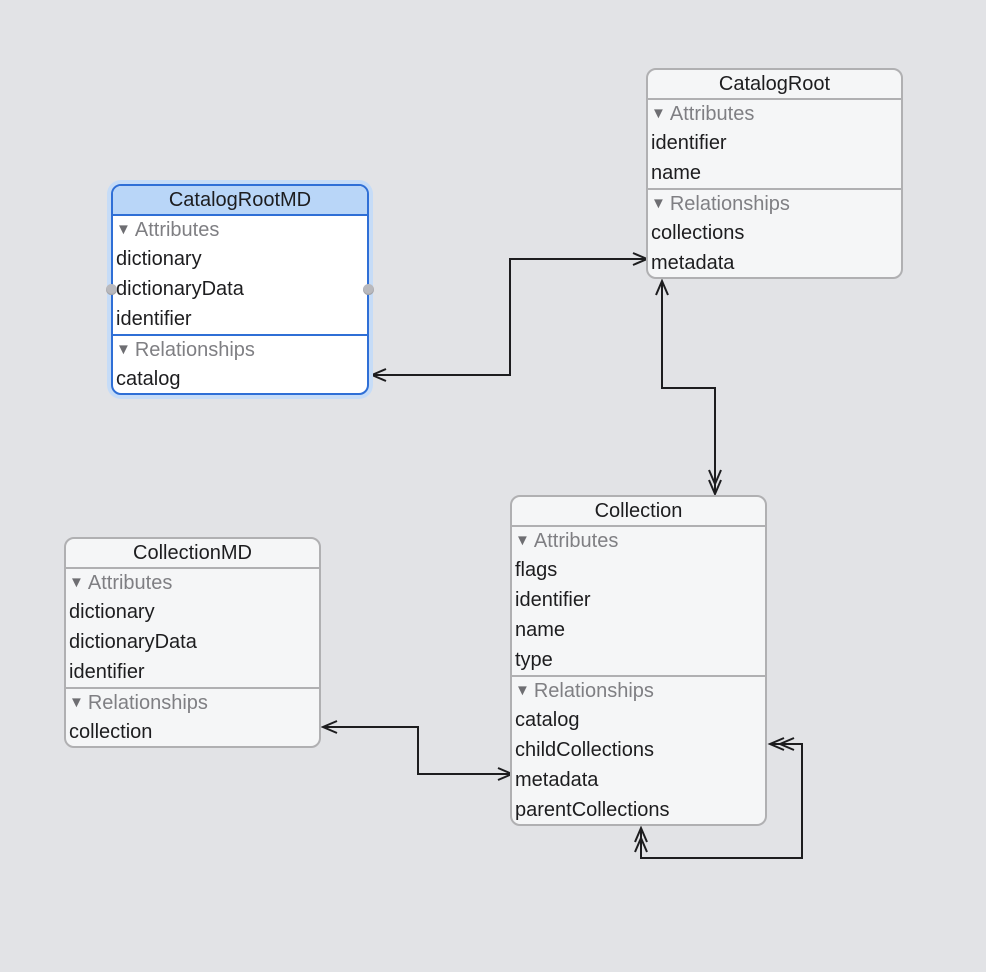 This screenshot has width=986, height=972. I want to click on arrowhead-to-catalogroot, so click(662, 287).